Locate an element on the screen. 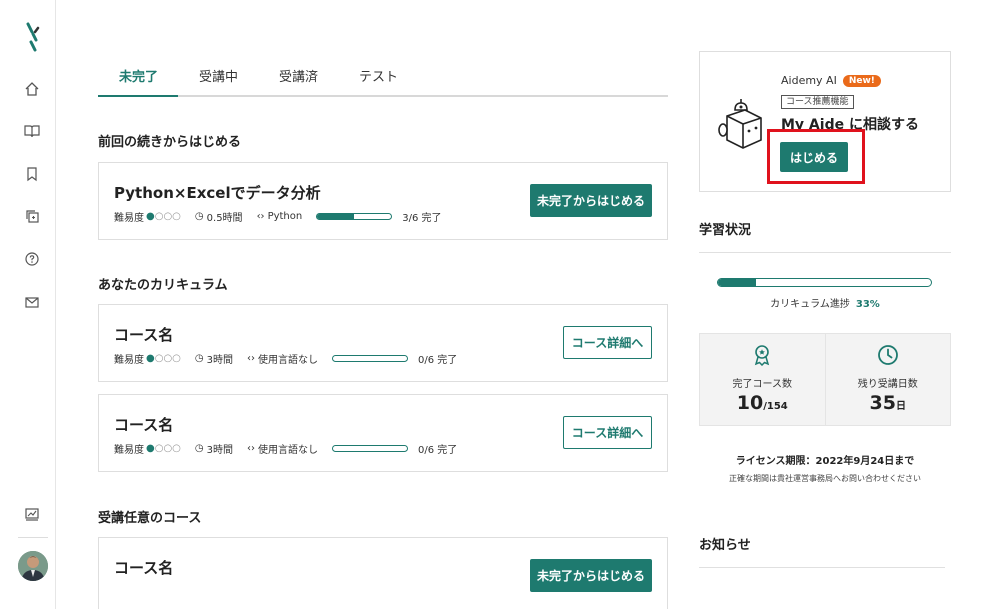  clock-icon is located at coordinates (887, 355).